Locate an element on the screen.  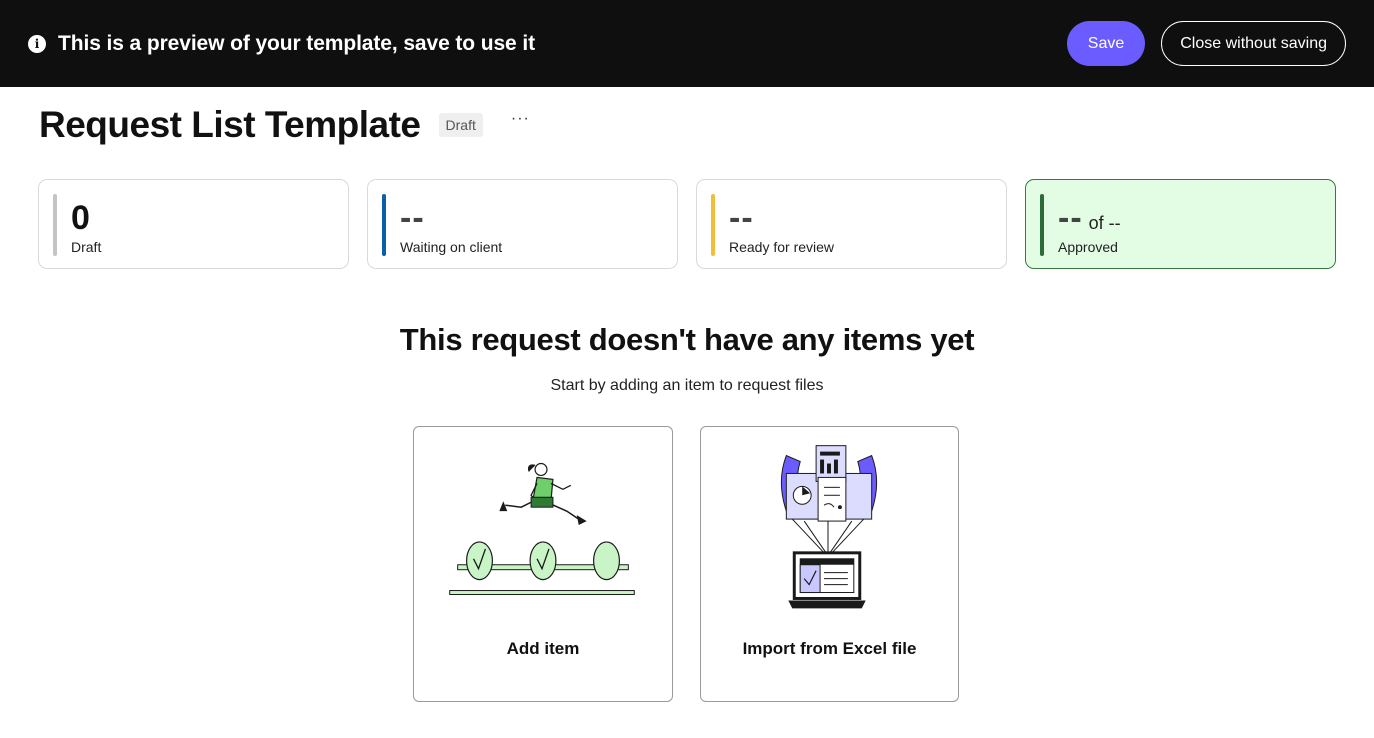
banner-actions: Save Close without saving is located at coordinates (1206, 43).